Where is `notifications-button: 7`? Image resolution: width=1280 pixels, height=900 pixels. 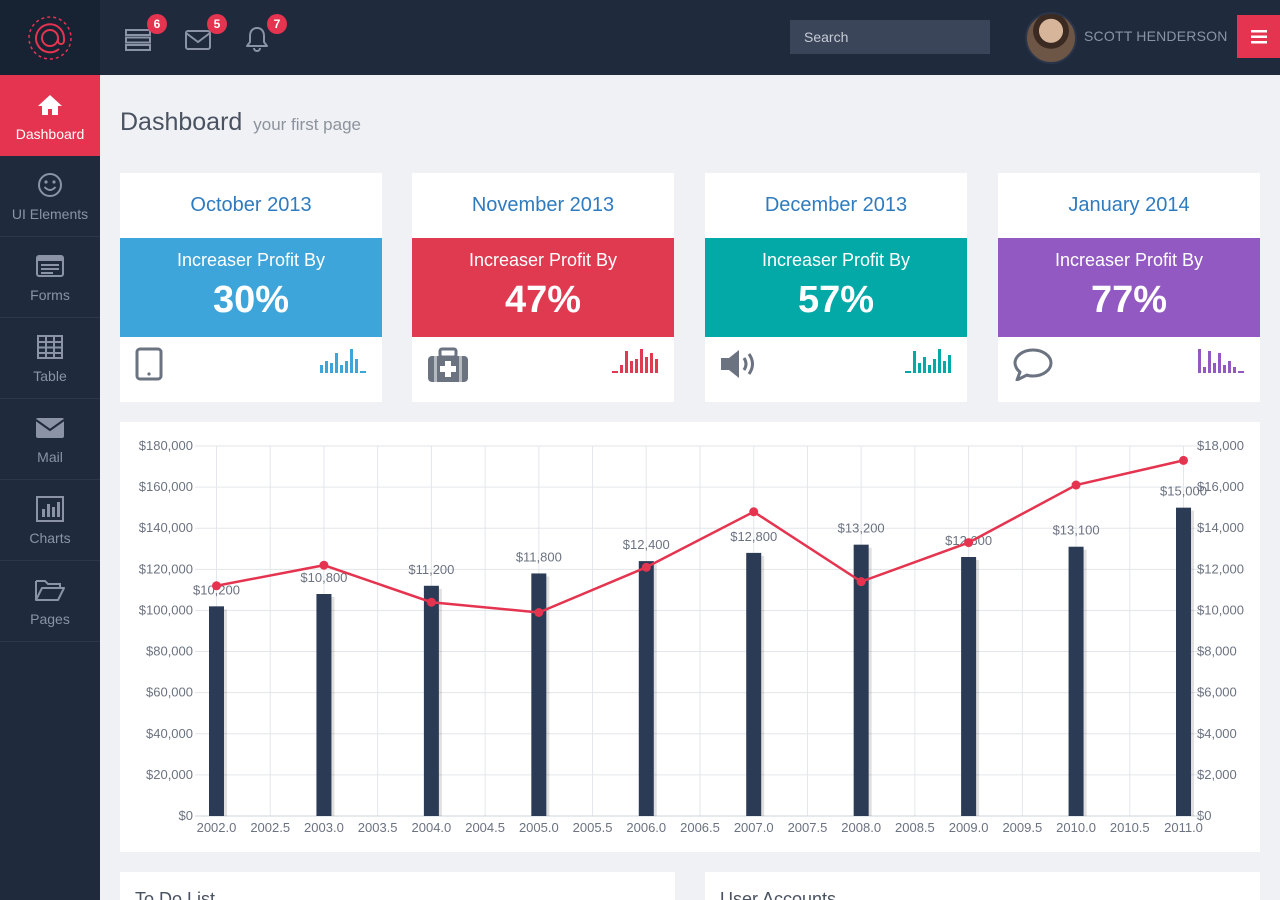
notifications-button: 7 is located at coordinates (266, 34).